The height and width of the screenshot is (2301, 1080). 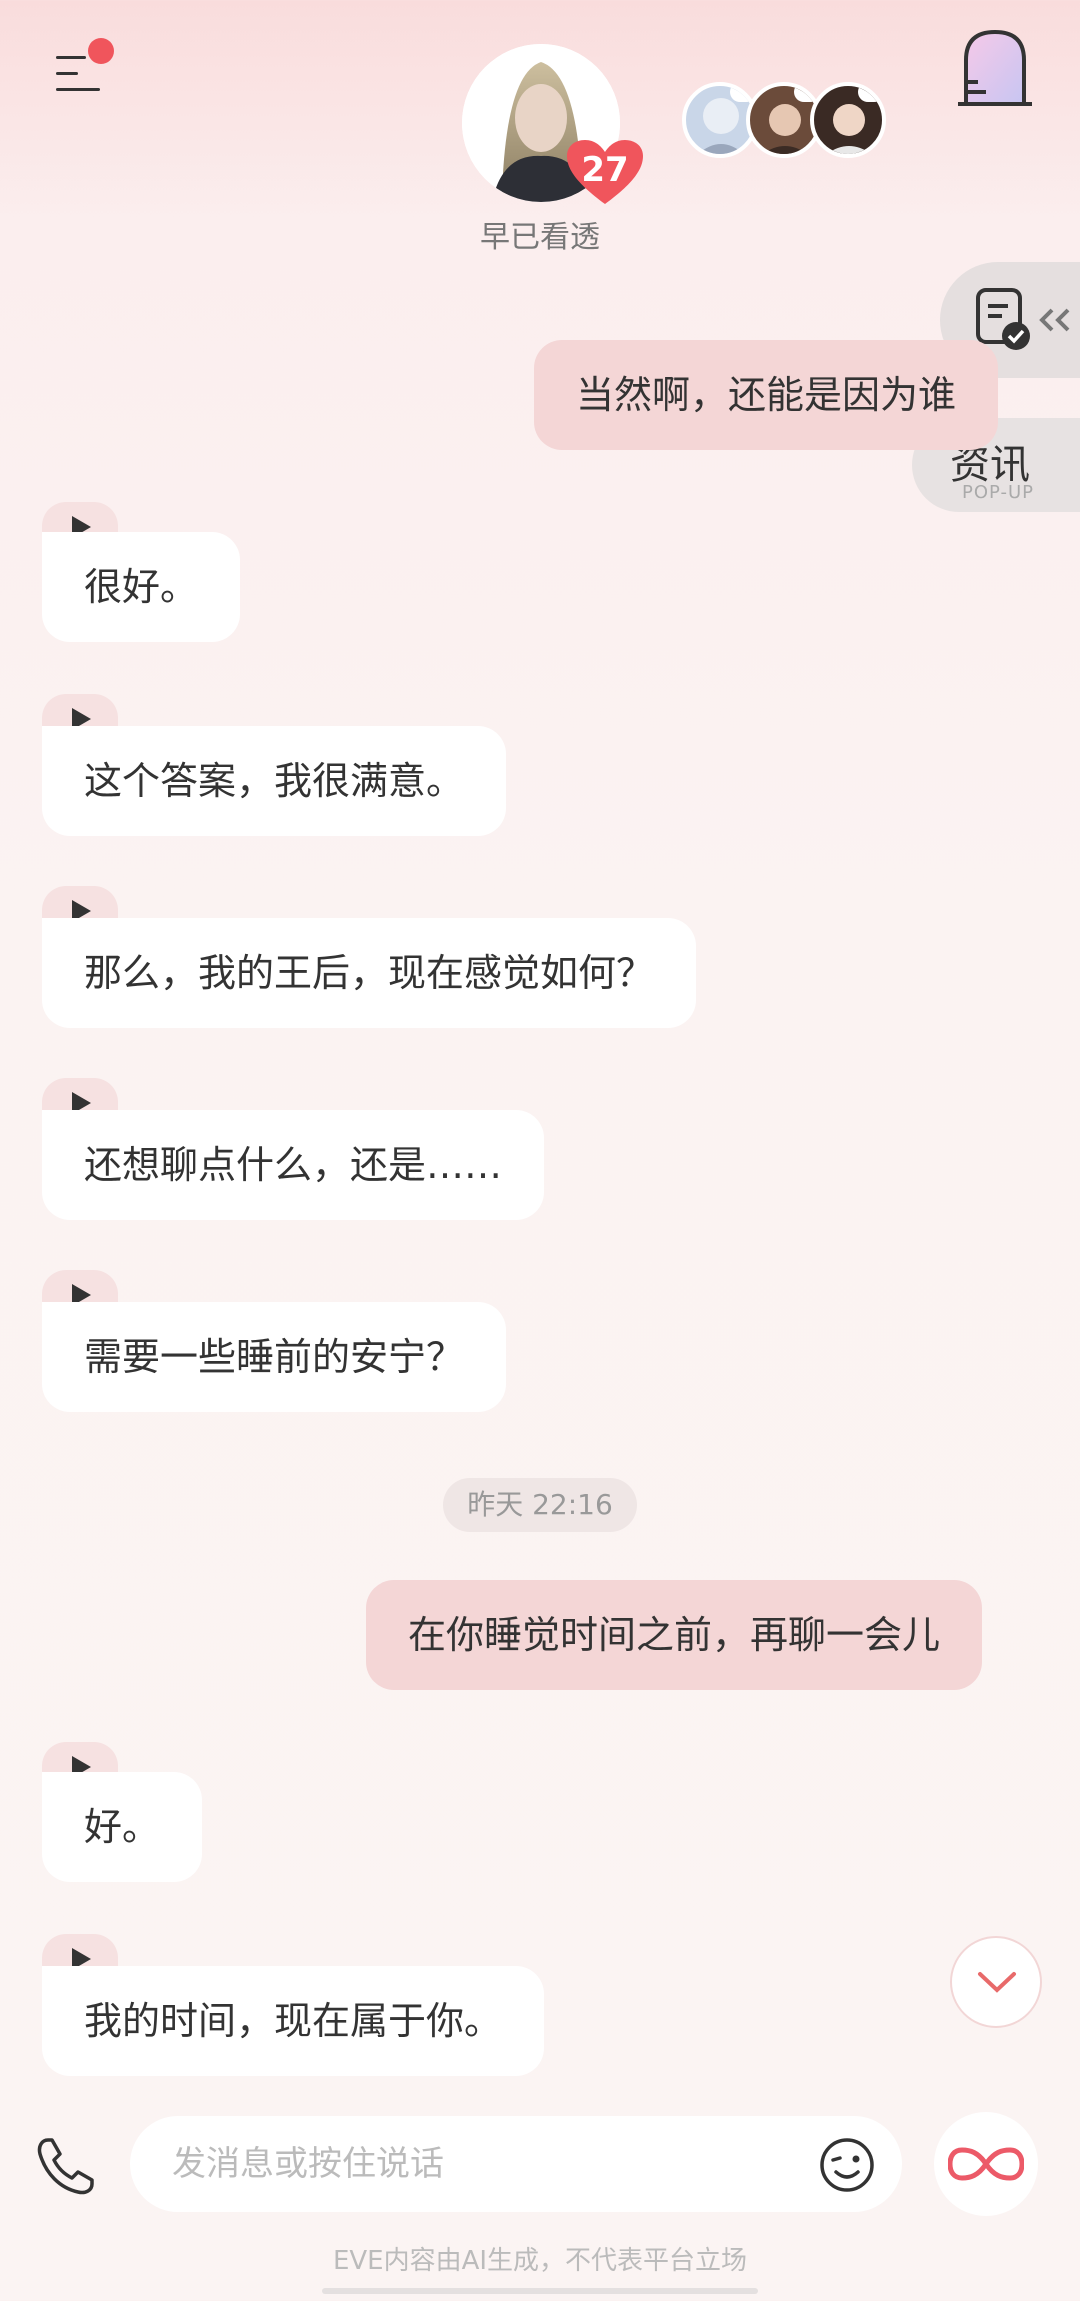 What do you see at coordinates (66, 2166) in the screenshot?
I see `phone-icon` at bounding box center [66, 2166].